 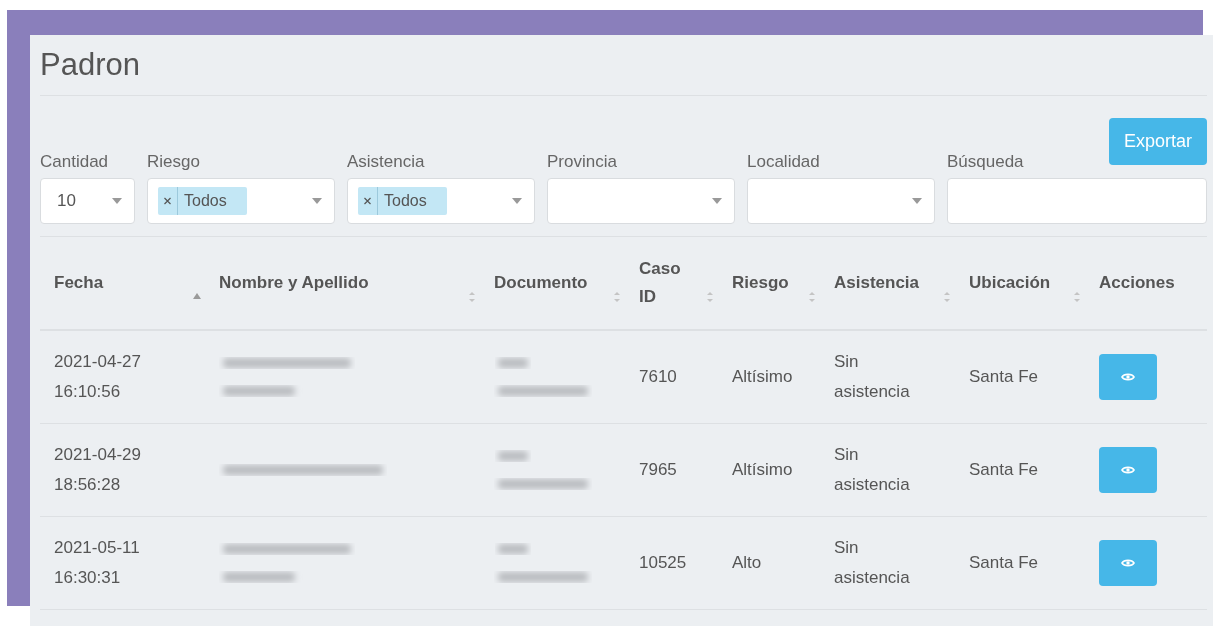 I want to click on case-id-cell-text: 7610, so click(x=658, y=377).